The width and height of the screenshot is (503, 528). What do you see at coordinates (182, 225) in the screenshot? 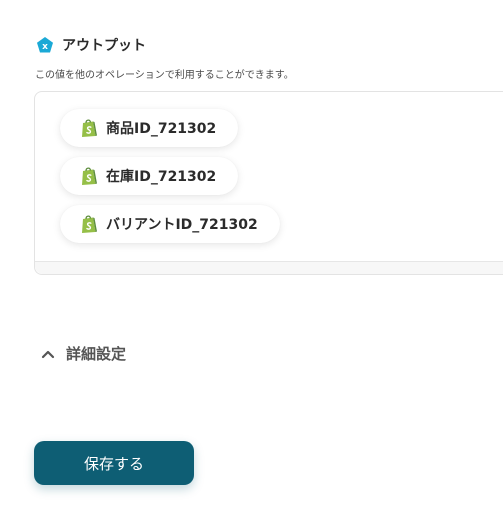
I see `output-chip-label: バリアントID_721302` at bounding box center [182, 225].